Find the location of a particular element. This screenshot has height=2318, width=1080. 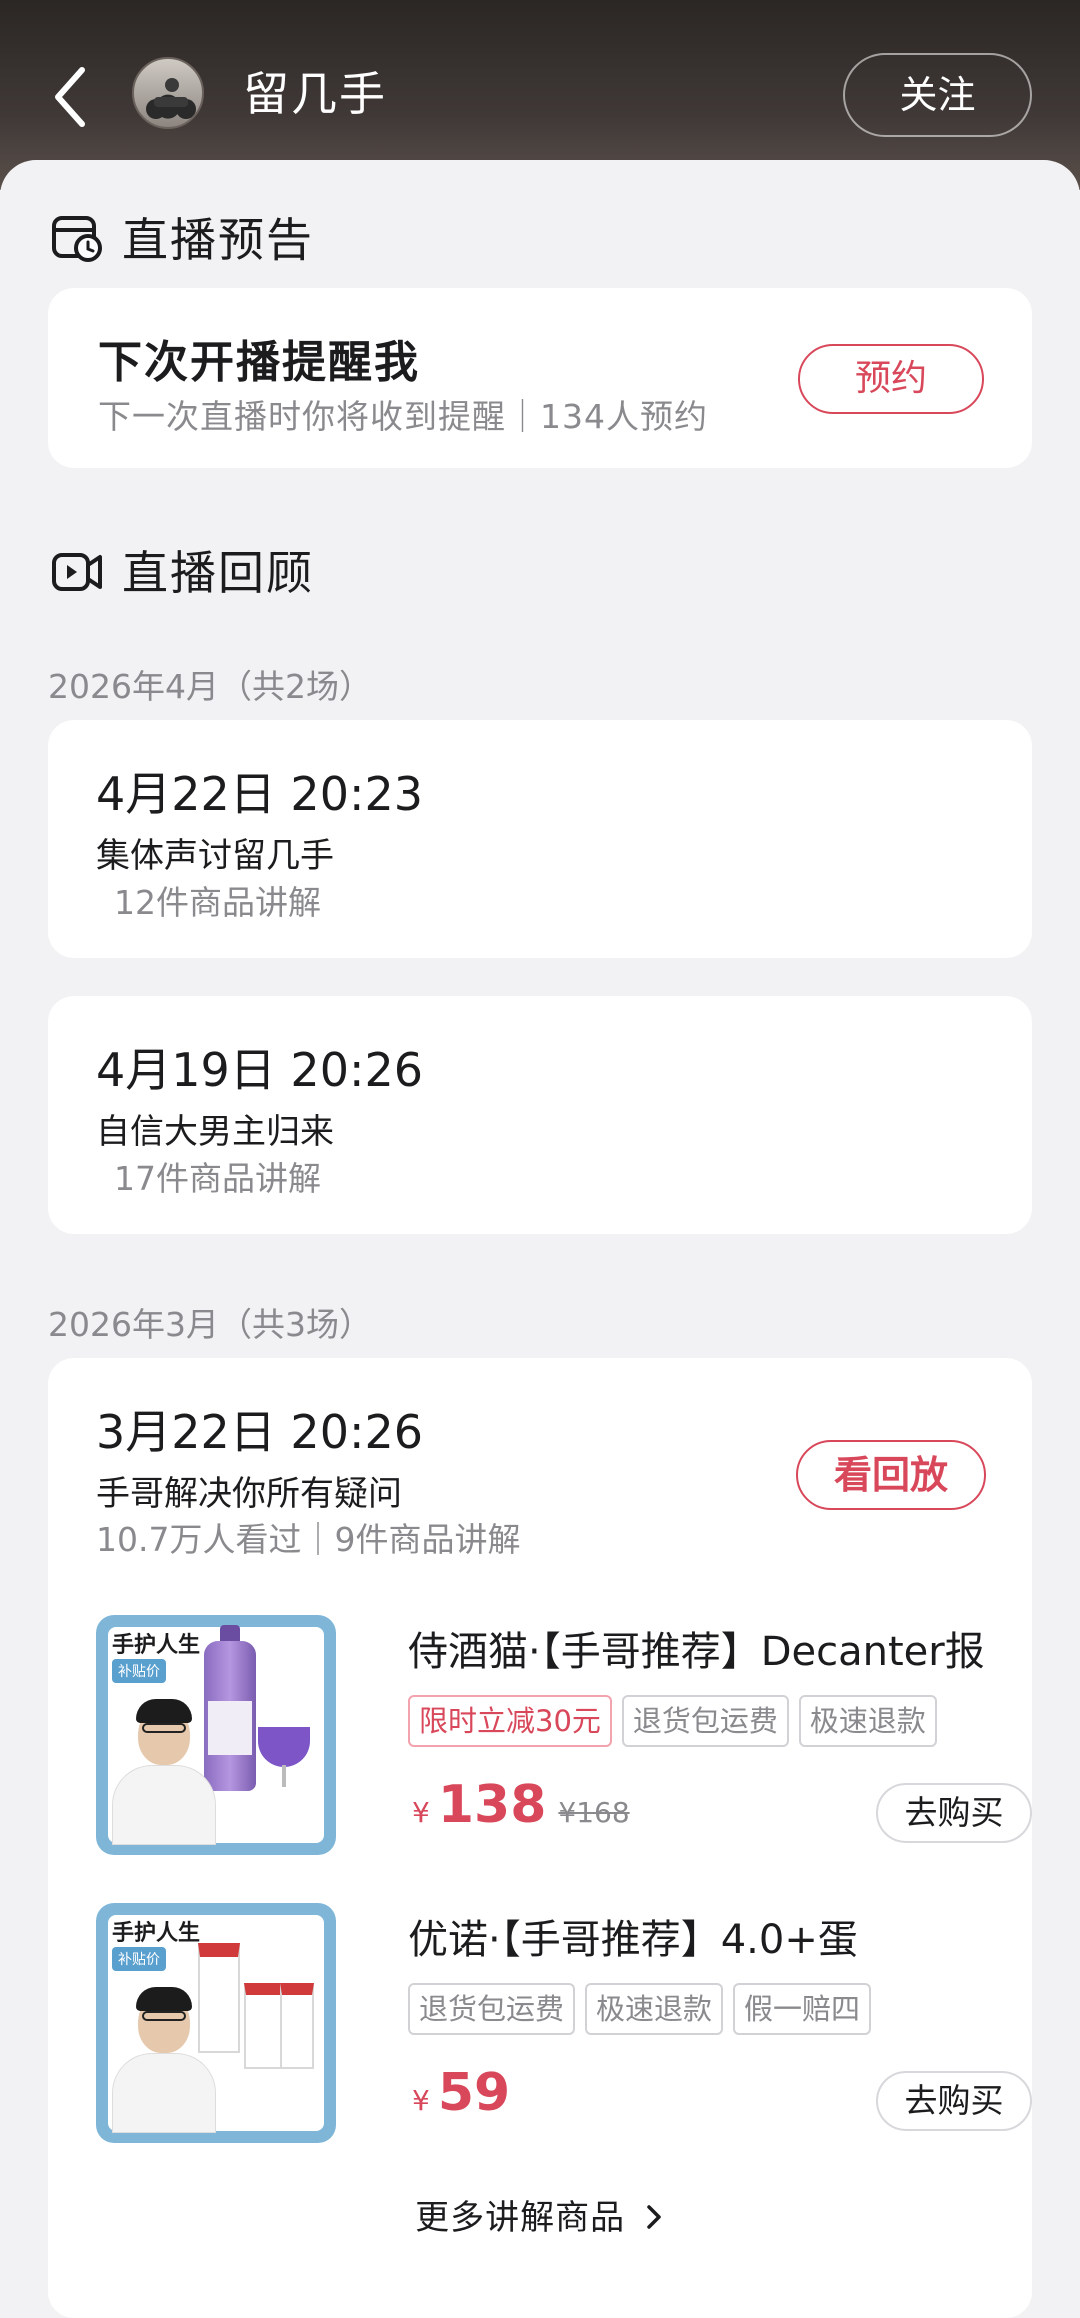

promo-tag: 限时立减30元 is located at coordinates (510, 1721).